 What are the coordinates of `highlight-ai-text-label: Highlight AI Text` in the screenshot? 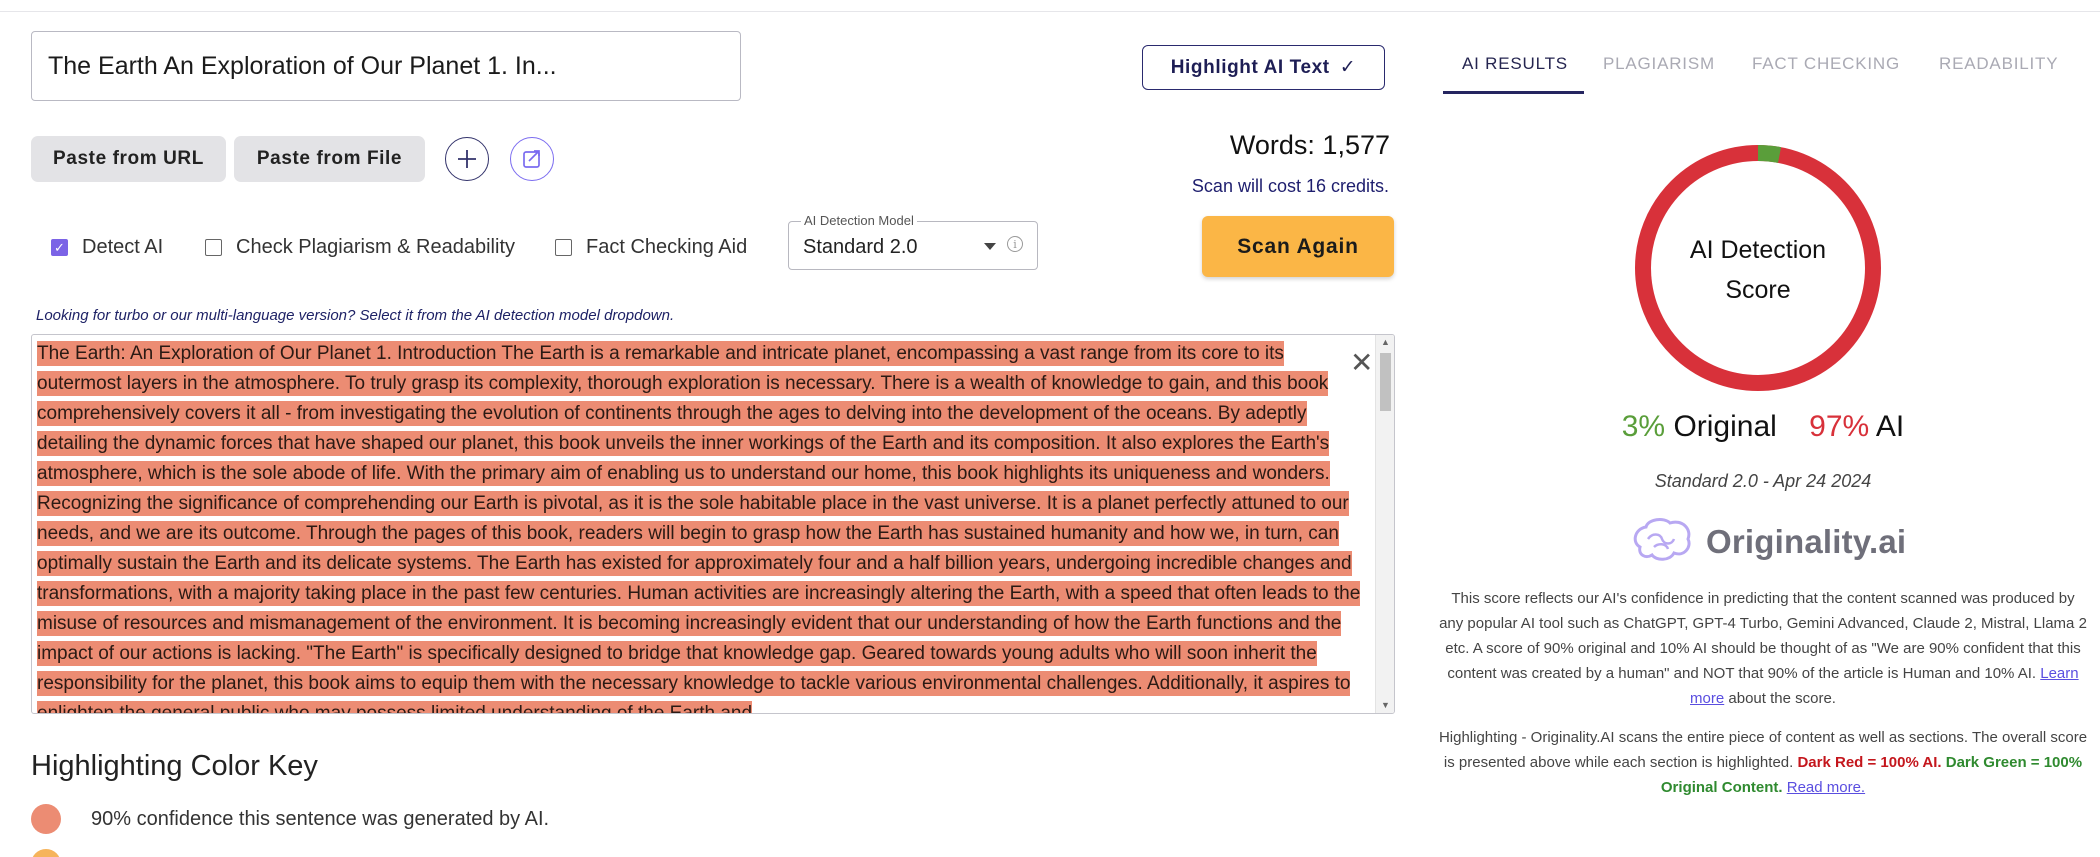 It's located at (1250, 67).